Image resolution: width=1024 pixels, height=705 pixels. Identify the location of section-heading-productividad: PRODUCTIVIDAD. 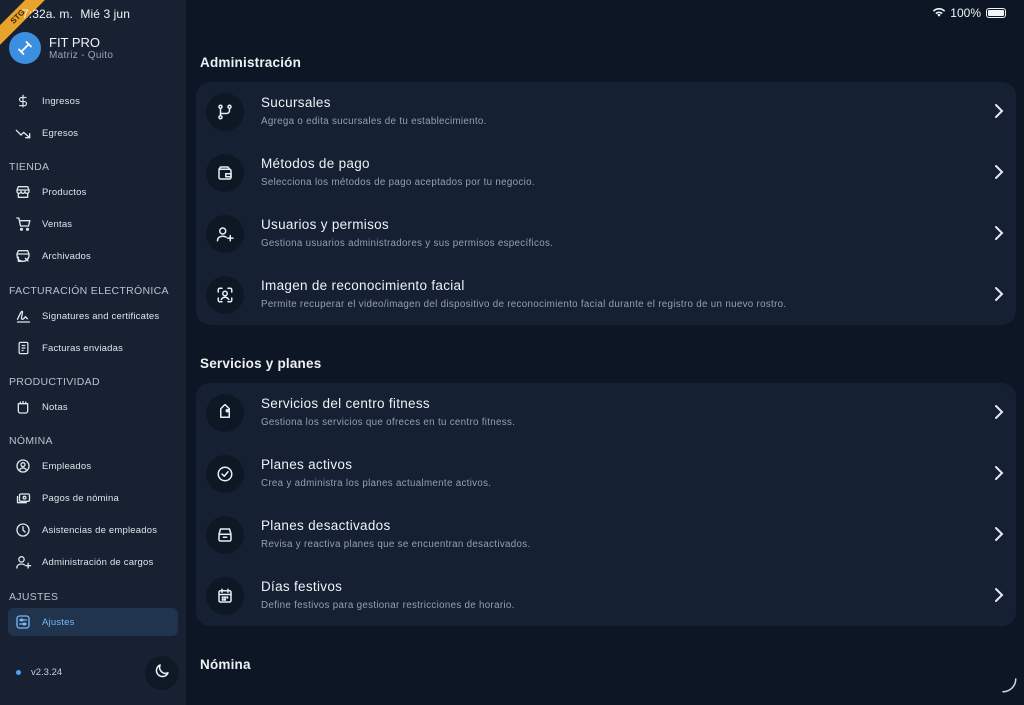
(54, 382).